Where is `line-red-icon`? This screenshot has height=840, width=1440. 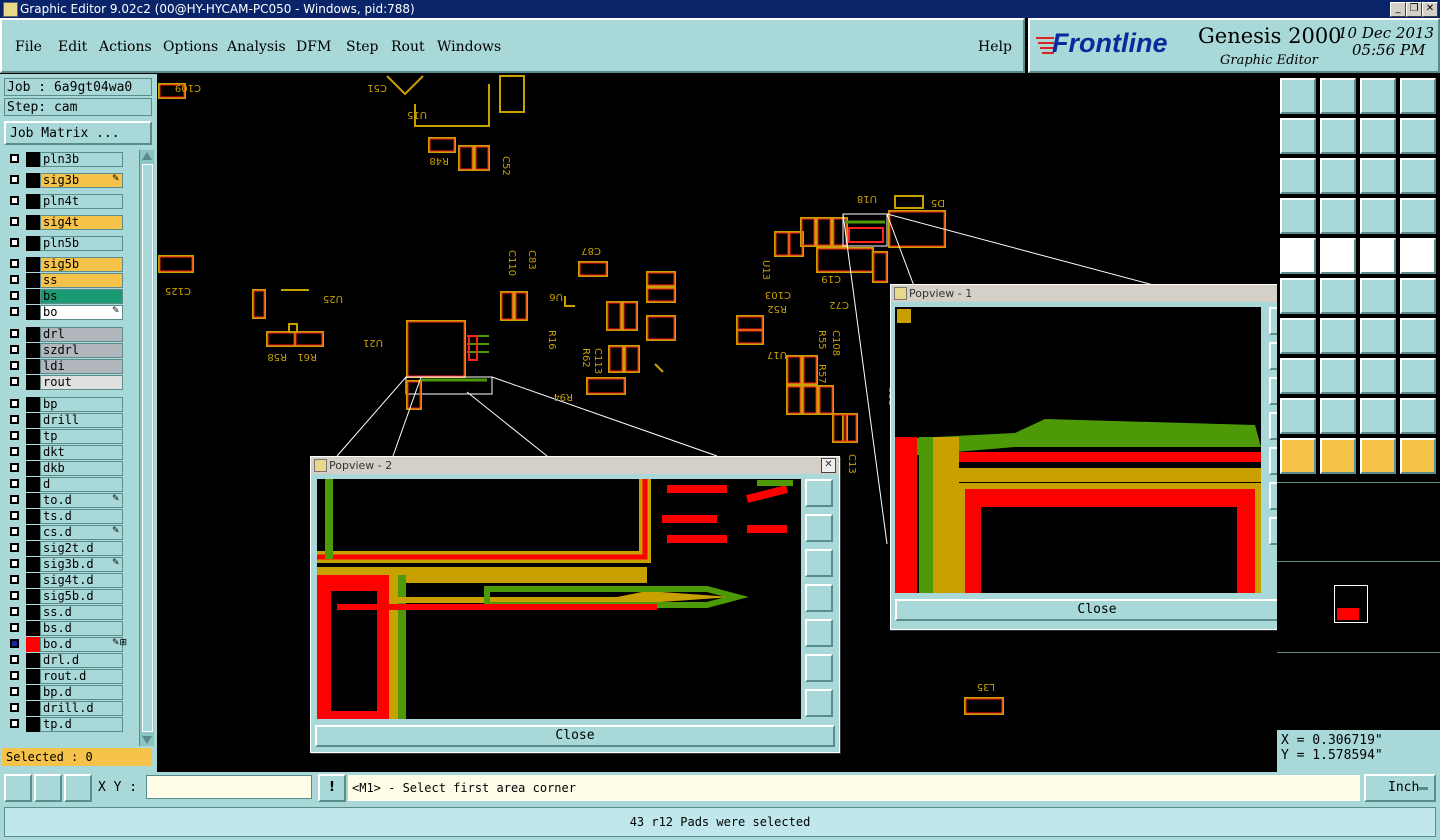 line-red-icon is located at coordinates (1418, 296).